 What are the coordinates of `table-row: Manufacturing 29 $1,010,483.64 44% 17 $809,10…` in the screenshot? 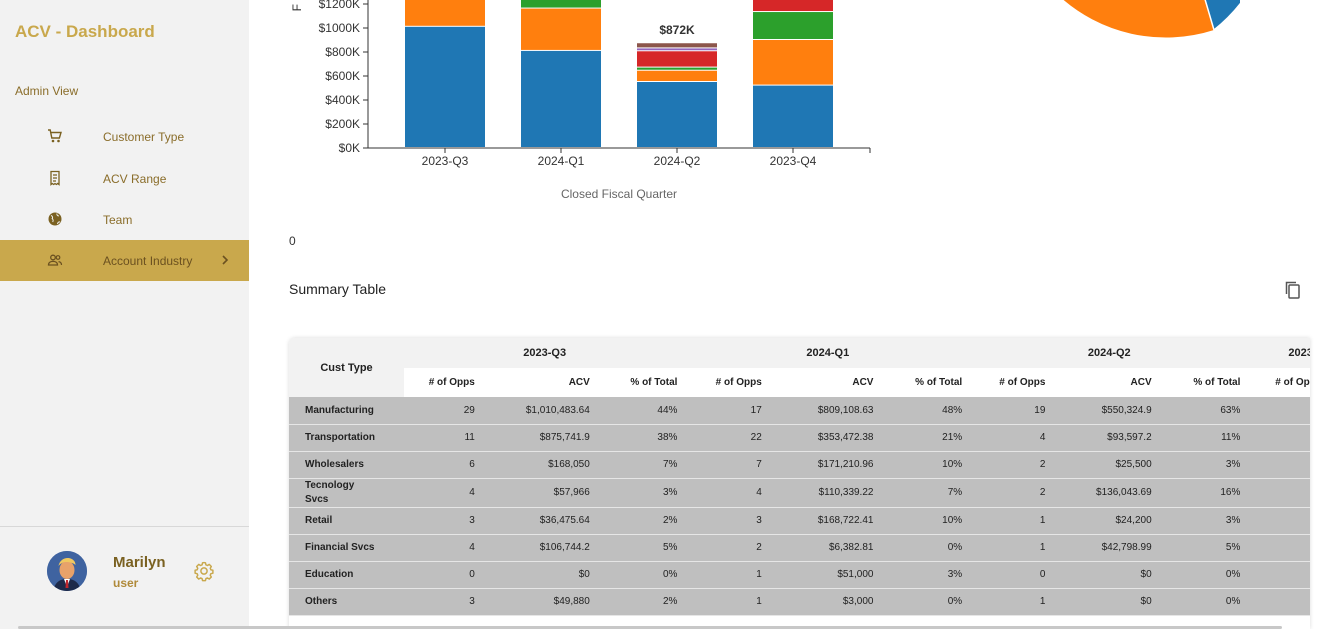 It's located at (799, 411).